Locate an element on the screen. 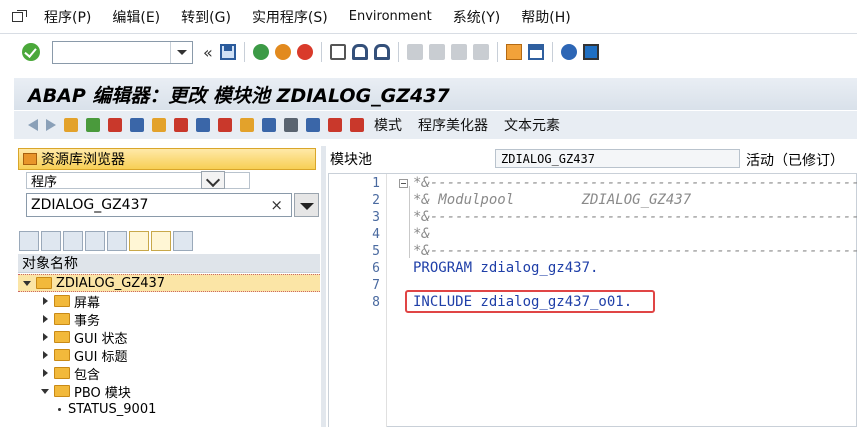  pretty-printer-button: 程序美化器 is located at coordinates (453, 125).